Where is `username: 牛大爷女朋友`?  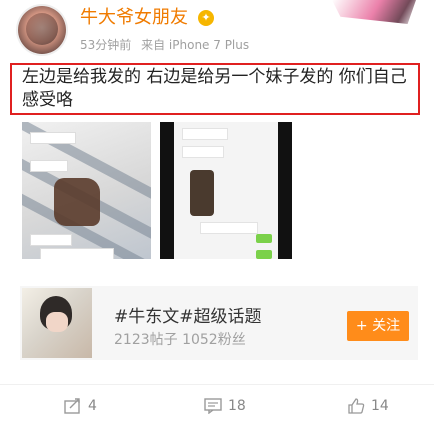
username: 牛大爷女朋友 is located at coordinates (134, 18).